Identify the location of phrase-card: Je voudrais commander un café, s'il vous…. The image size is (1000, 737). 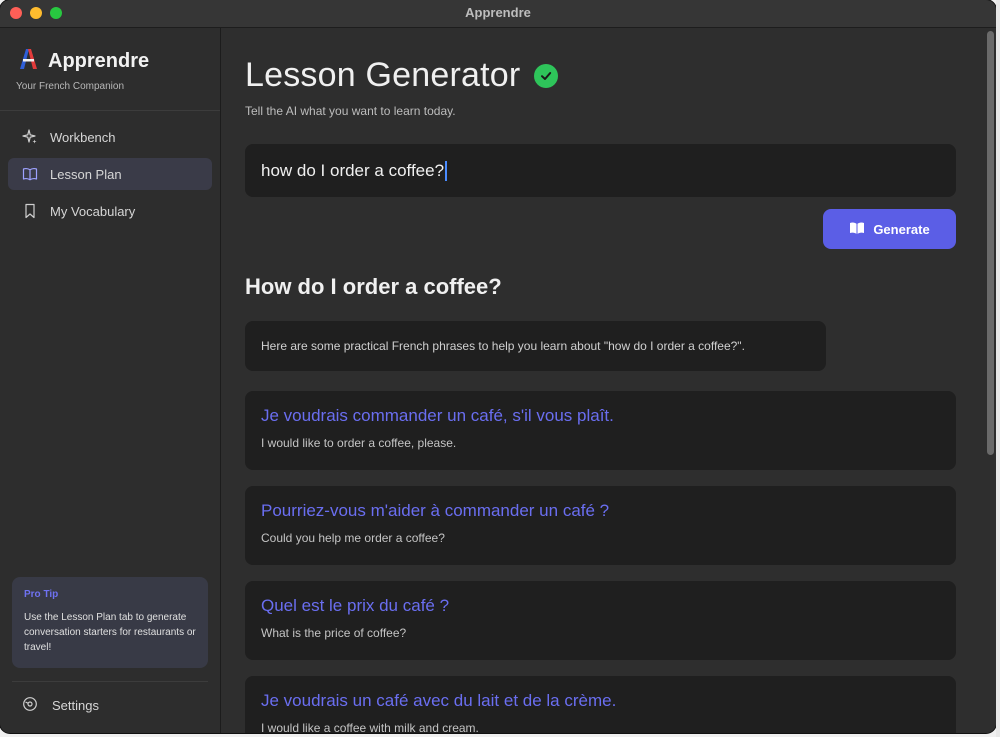
(600, 430).